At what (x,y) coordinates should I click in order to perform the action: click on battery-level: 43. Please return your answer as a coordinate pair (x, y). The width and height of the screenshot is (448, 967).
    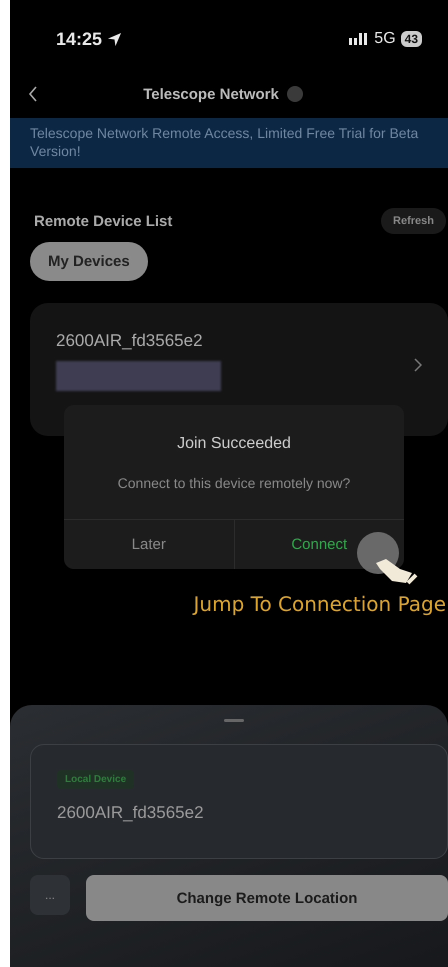
    Looking at the image, I should click on (411, 39).